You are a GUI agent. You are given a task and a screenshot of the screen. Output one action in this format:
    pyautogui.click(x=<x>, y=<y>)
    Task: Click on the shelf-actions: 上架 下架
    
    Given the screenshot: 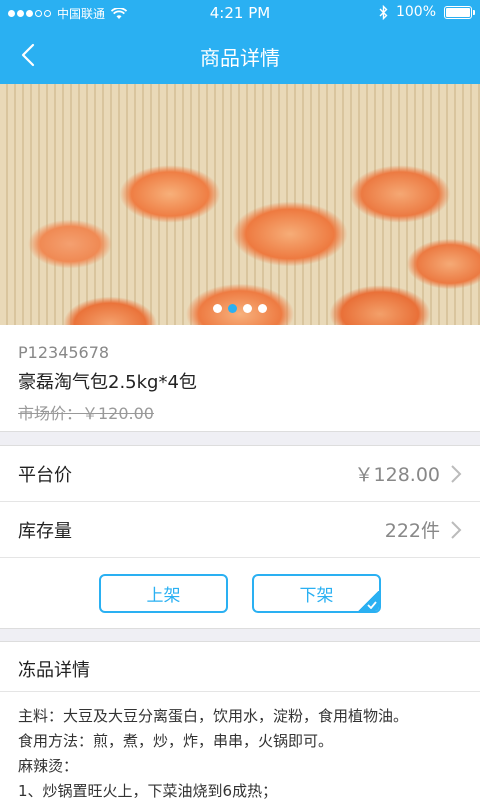 What is the action you would take?
    pyautogui.click(x=240, y=593)
    